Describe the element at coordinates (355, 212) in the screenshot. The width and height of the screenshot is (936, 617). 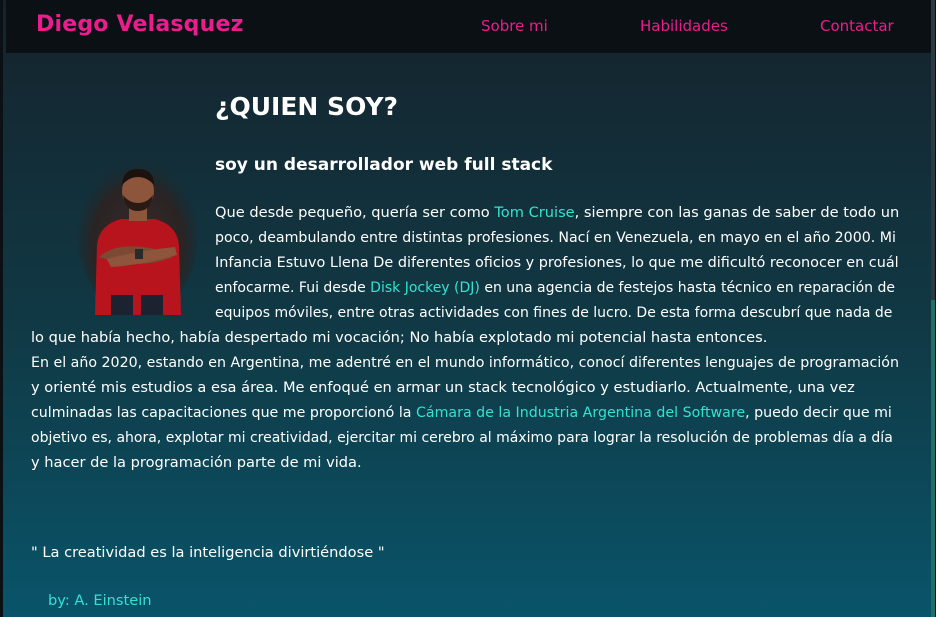
I see `text-segment: Que desde pequeño, quería ser como` at that location.